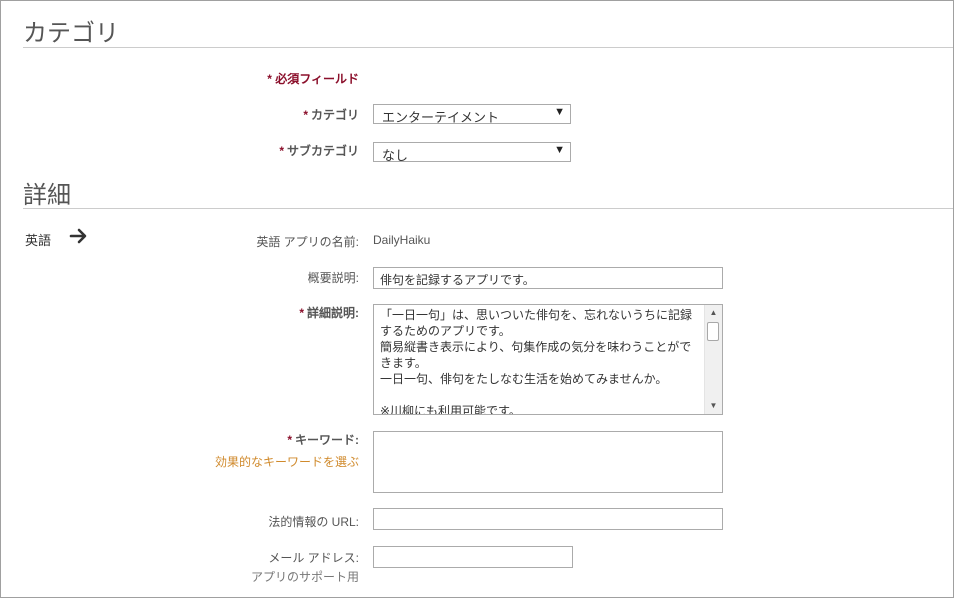  What do you see at coordinates (79, 236) in the screenshot?
I see `arrow-right-icon` at bounding box center [79, 236].